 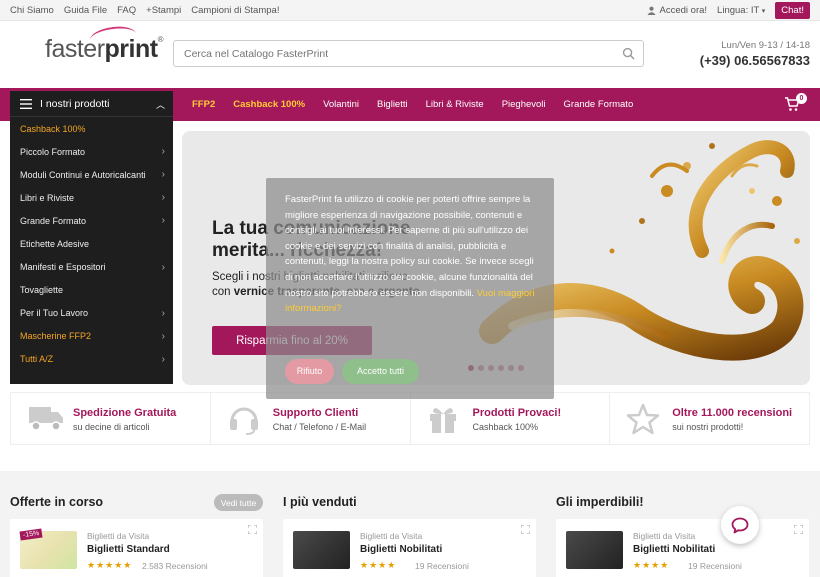 I want to click on sidebar-item: Per il Tuo Lavoro ›, so click(x=91, y=313).